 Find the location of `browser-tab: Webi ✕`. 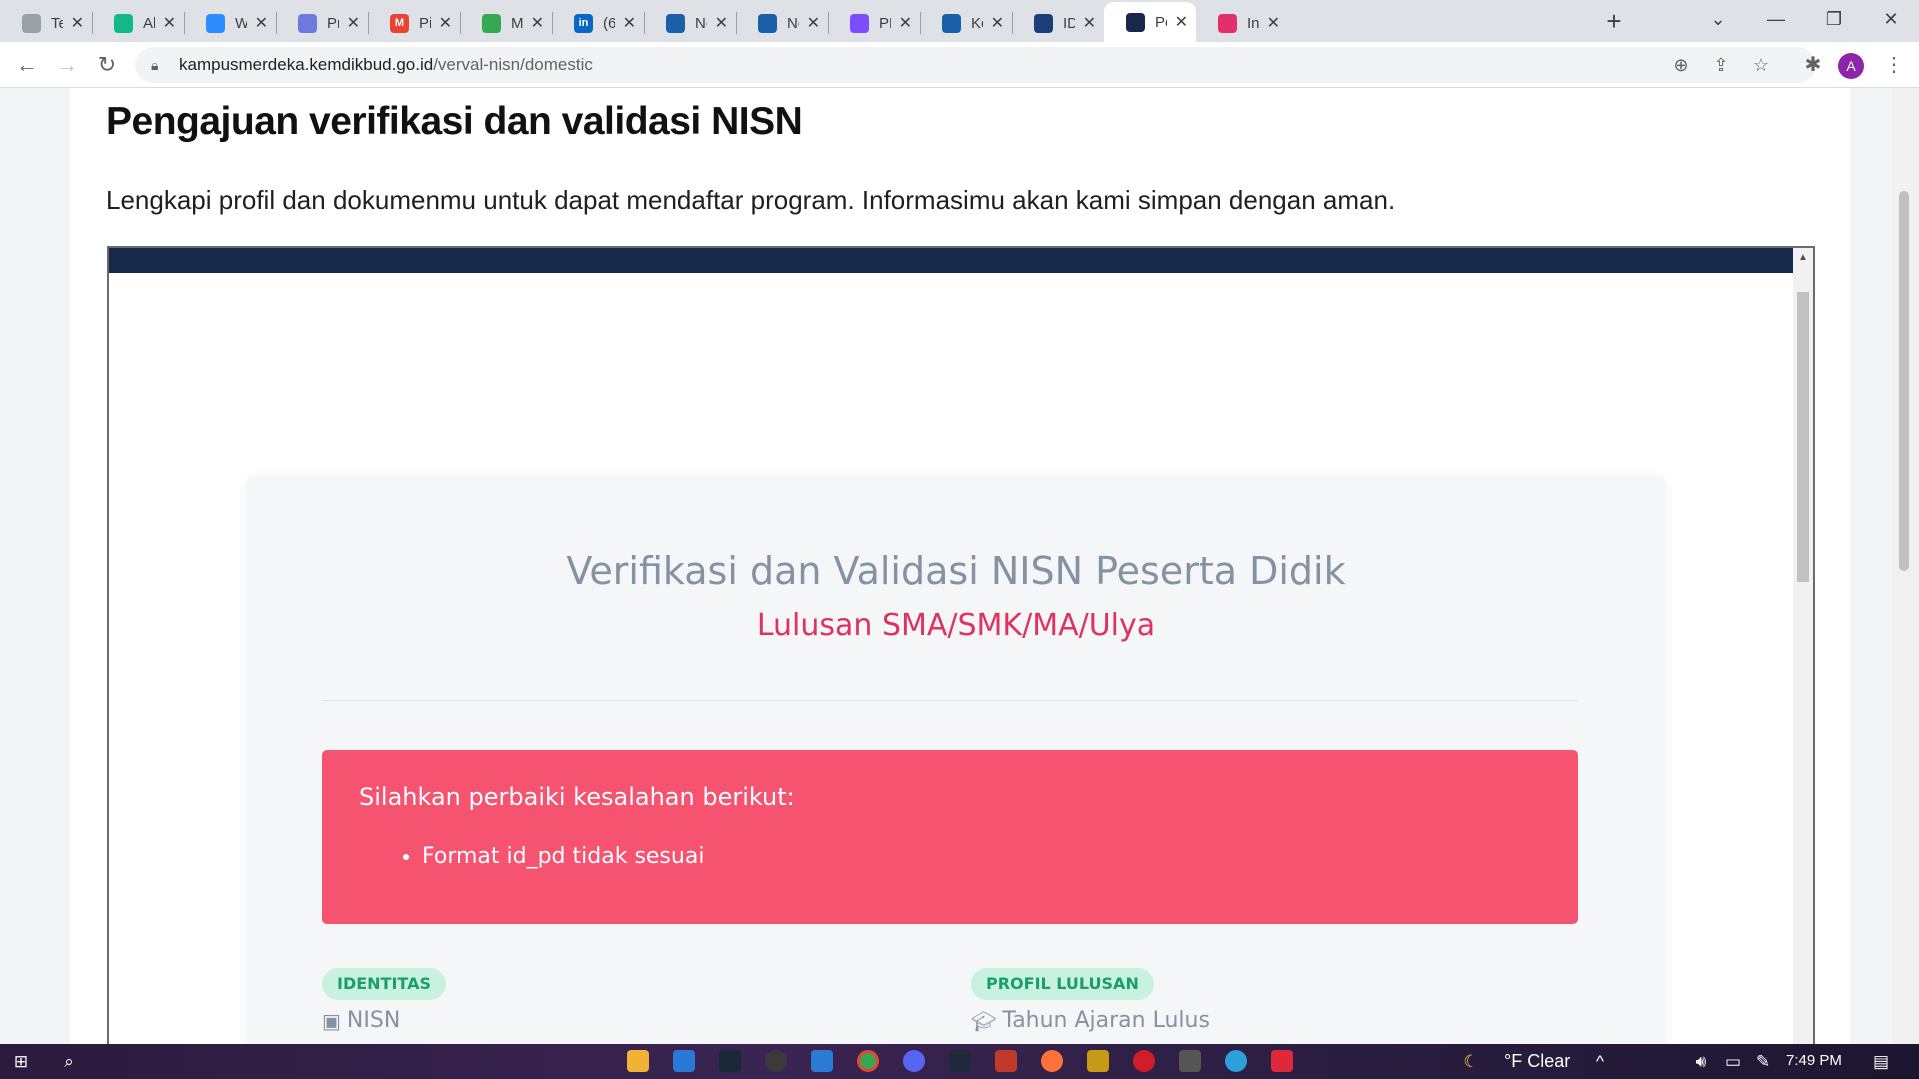

browser-tab: Webi ✕ is located at coordinates (230, 23).